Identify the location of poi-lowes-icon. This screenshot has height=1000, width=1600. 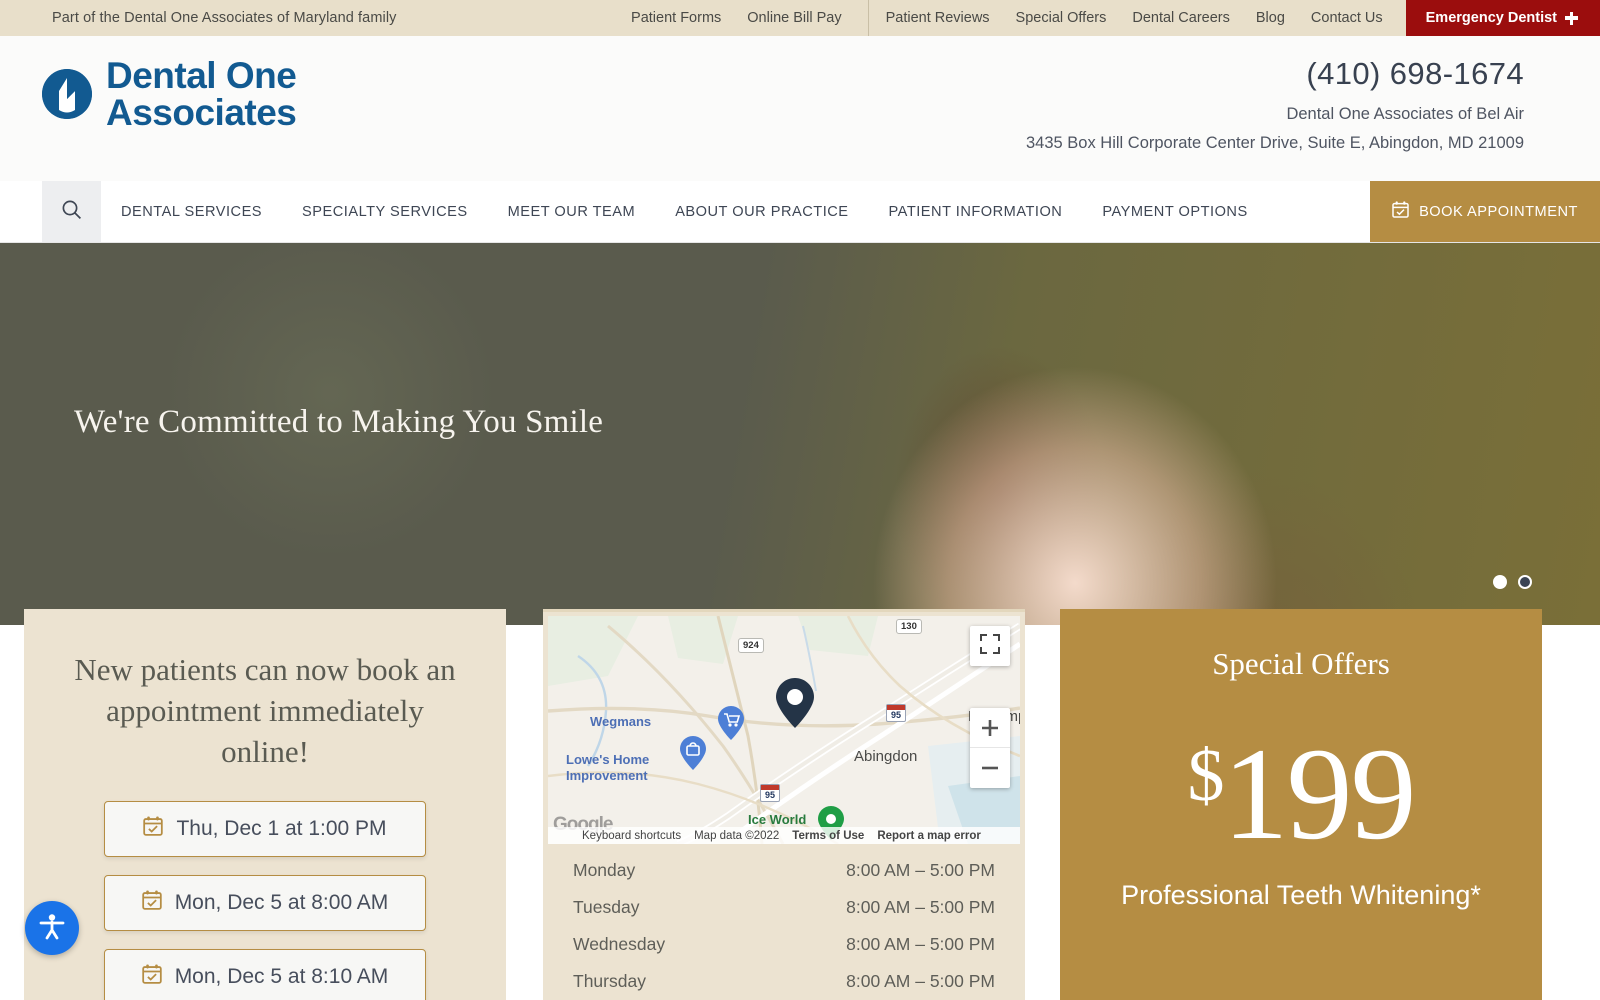
(693, 753).